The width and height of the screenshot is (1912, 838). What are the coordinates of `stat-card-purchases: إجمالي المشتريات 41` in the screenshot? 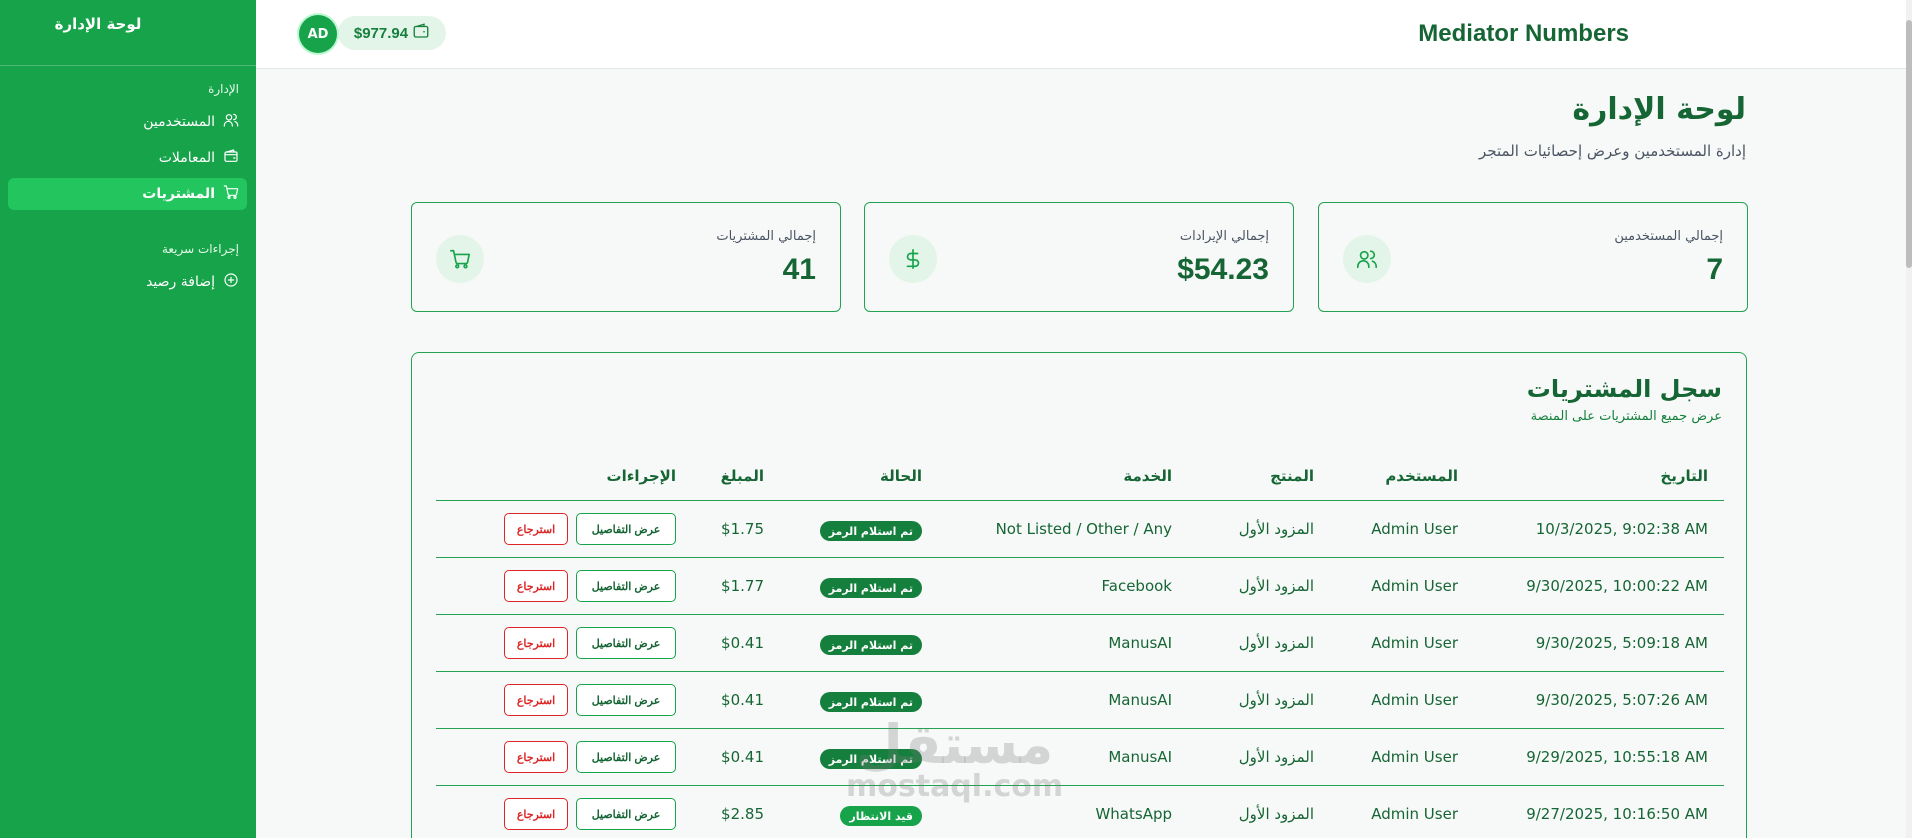 It's located at (626, 257).